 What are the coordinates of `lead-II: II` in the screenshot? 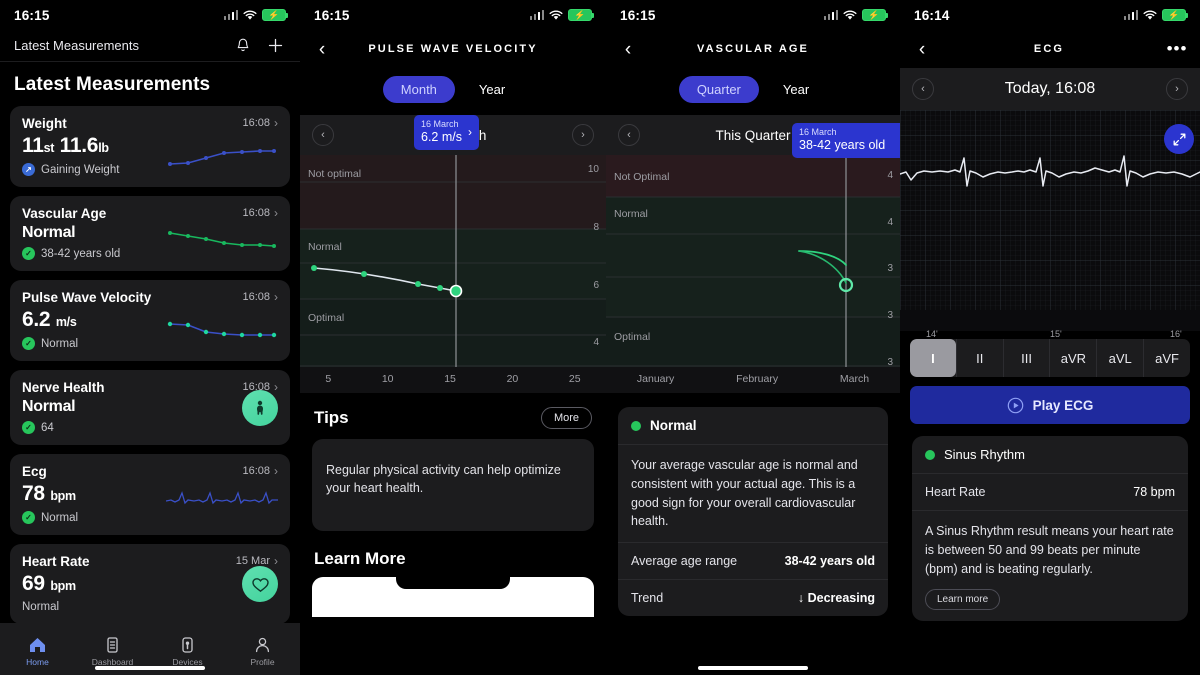 It's located at (979, 358).